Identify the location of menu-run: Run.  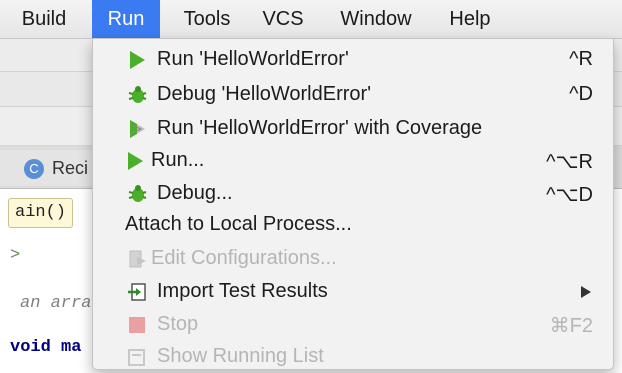
(126, 19).